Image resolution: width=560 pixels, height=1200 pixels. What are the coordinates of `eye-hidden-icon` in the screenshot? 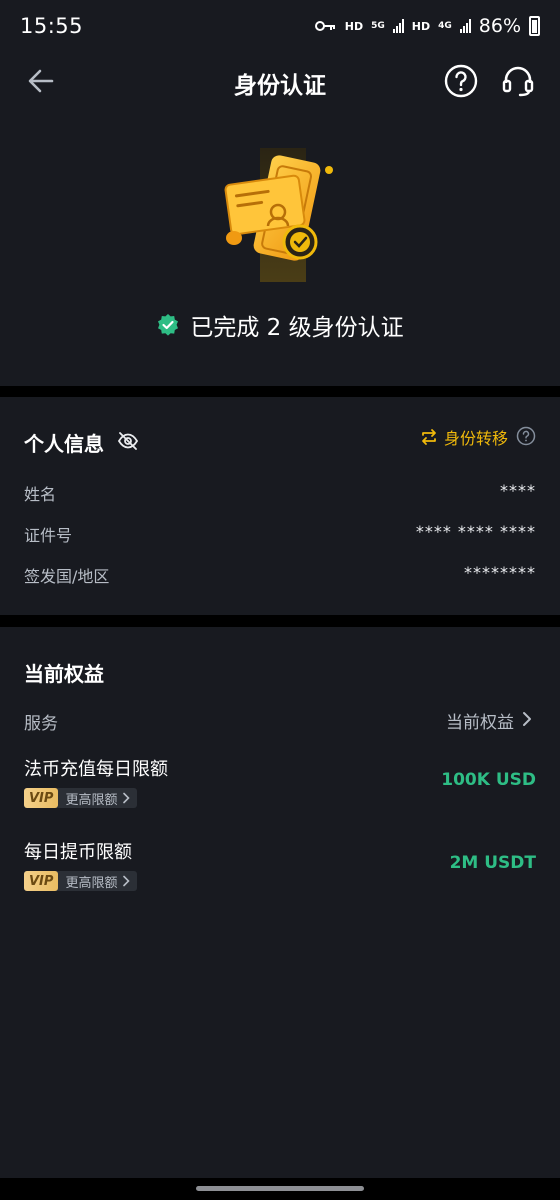 It's located at (128, 441).